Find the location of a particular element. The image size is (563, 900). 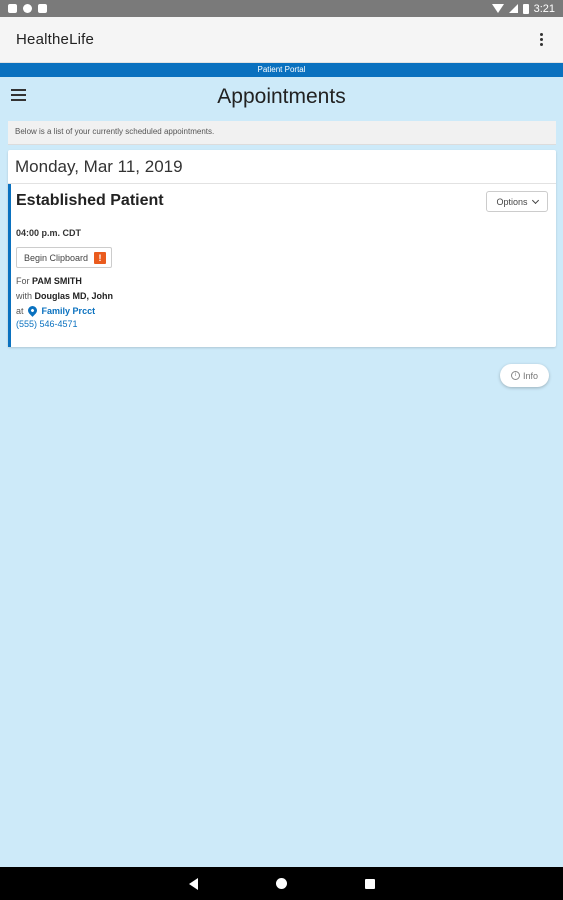

info-label: Info is located at coordinates (530, 375).